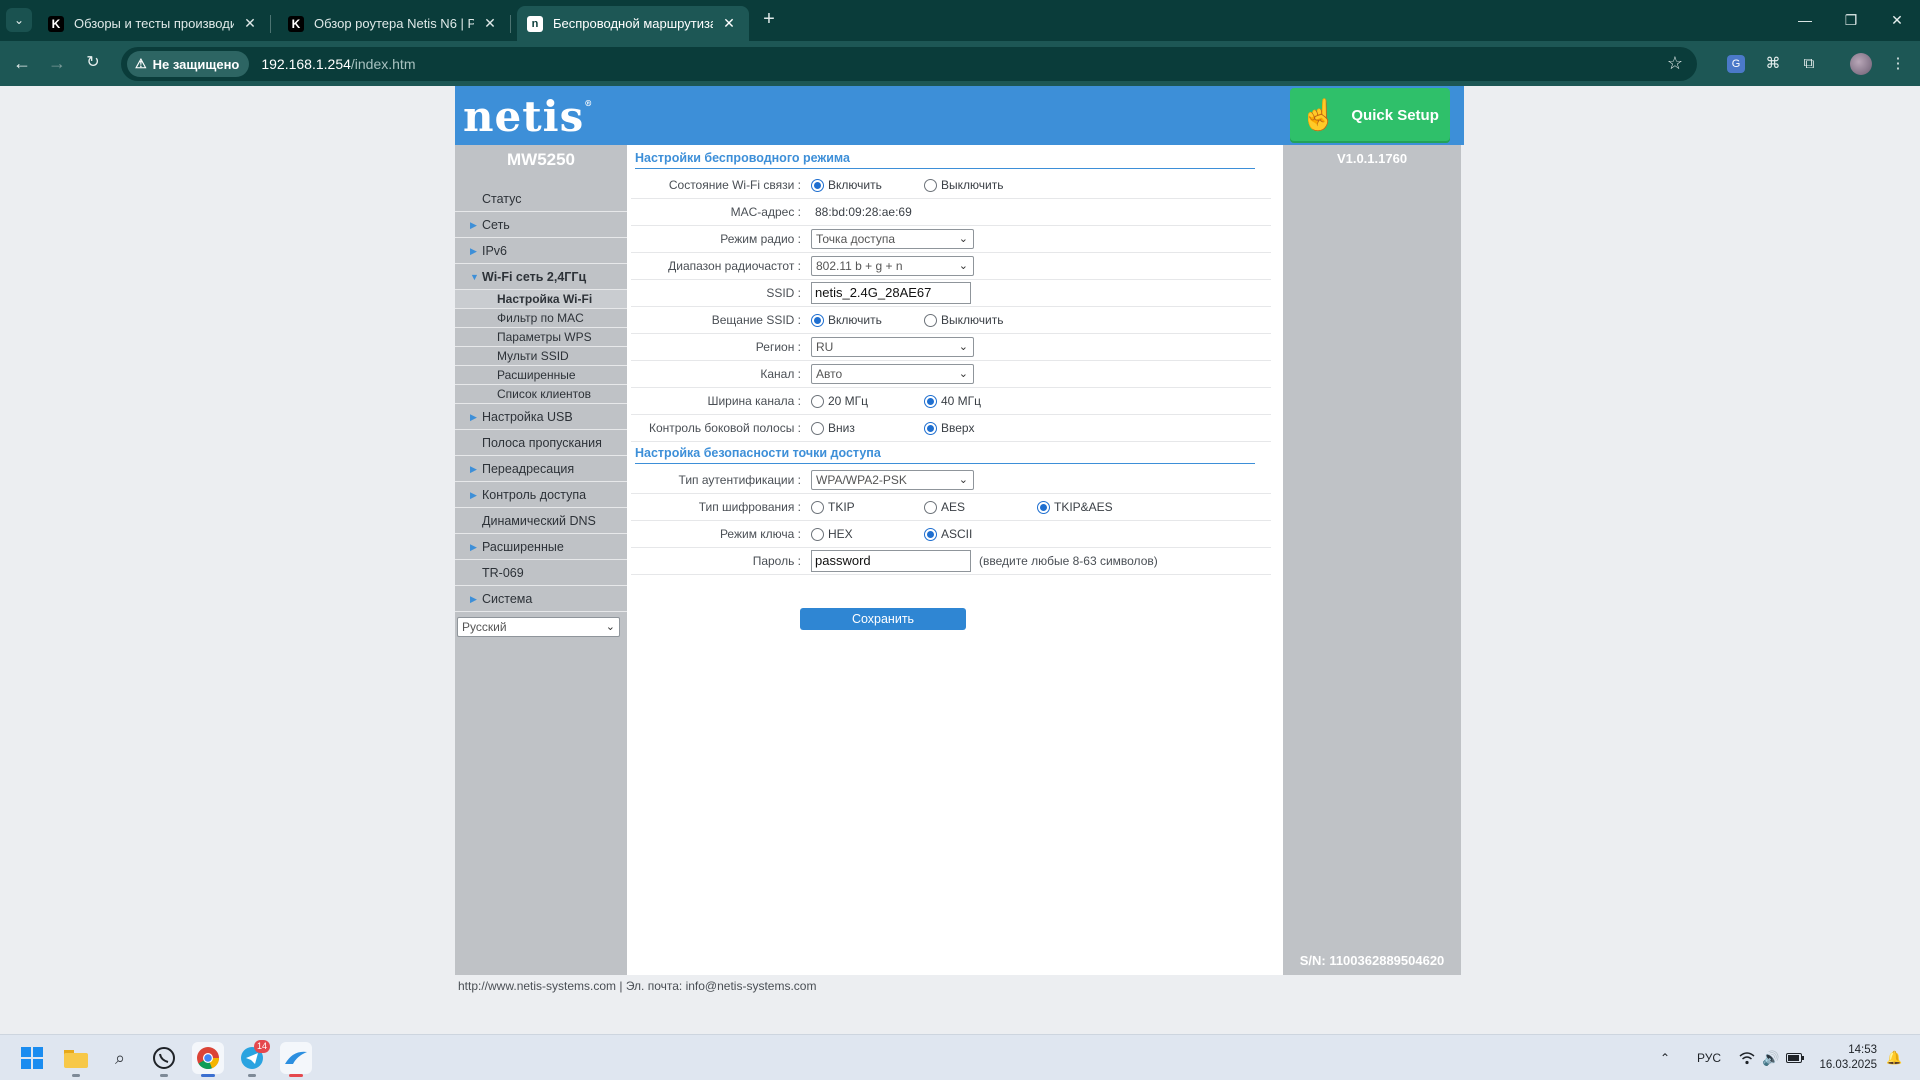  Describe the element at coordinates (980, 507) in the screenshot. I see `cipher-aes-radio: AES` at that location.